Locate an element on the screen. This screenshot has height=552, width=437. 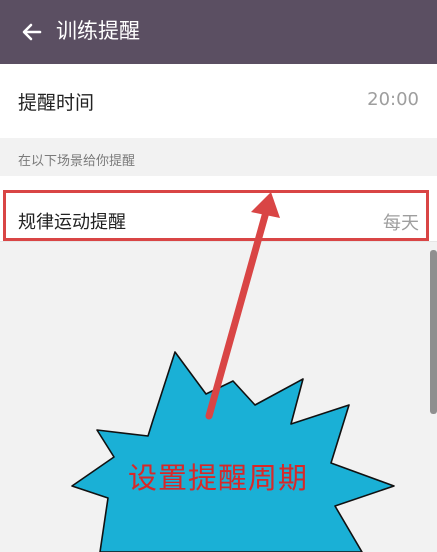
back-button is located at coordinates (32, 32).